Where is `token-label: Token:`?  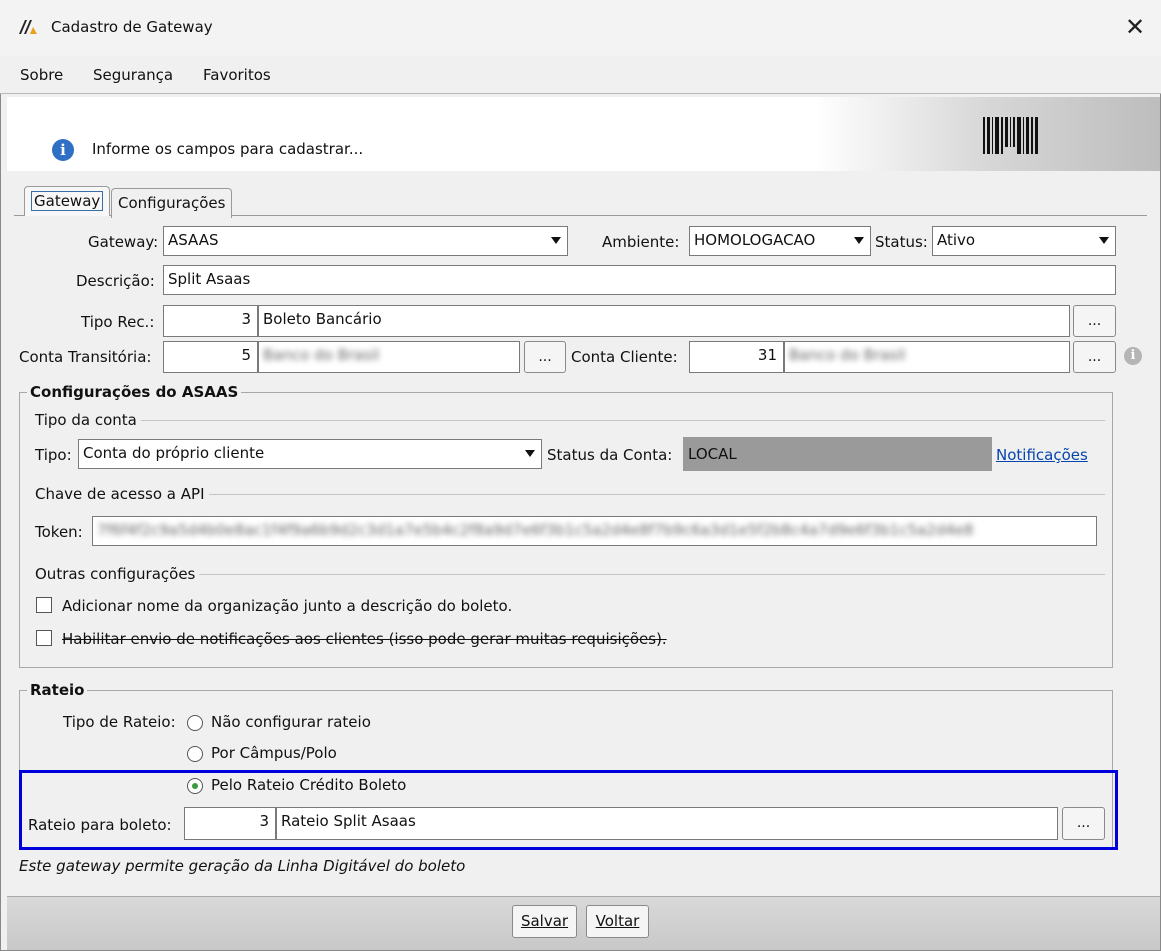
token-label: Token: is located at coordinates (59, 532).